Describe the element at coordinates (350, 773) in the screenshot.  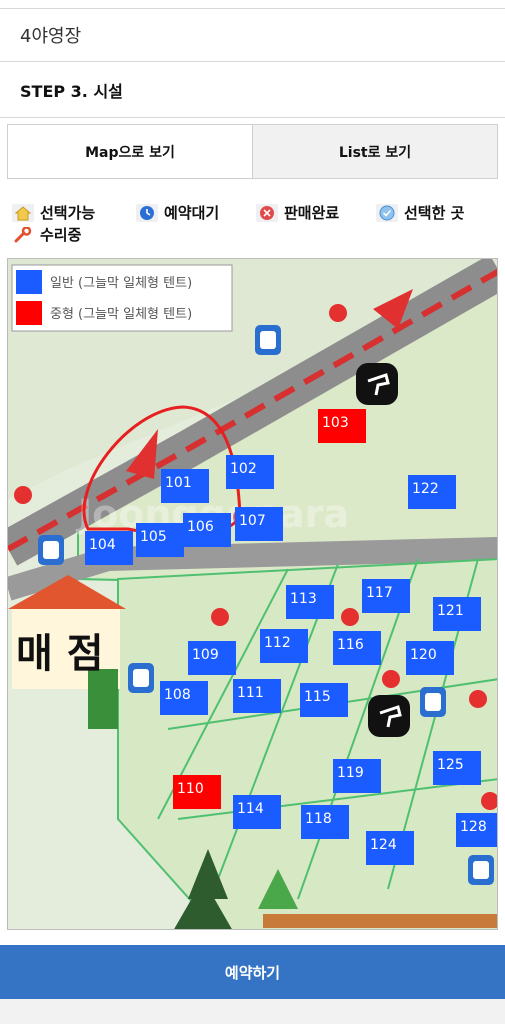
I see `campsite-number: 119` at that location.